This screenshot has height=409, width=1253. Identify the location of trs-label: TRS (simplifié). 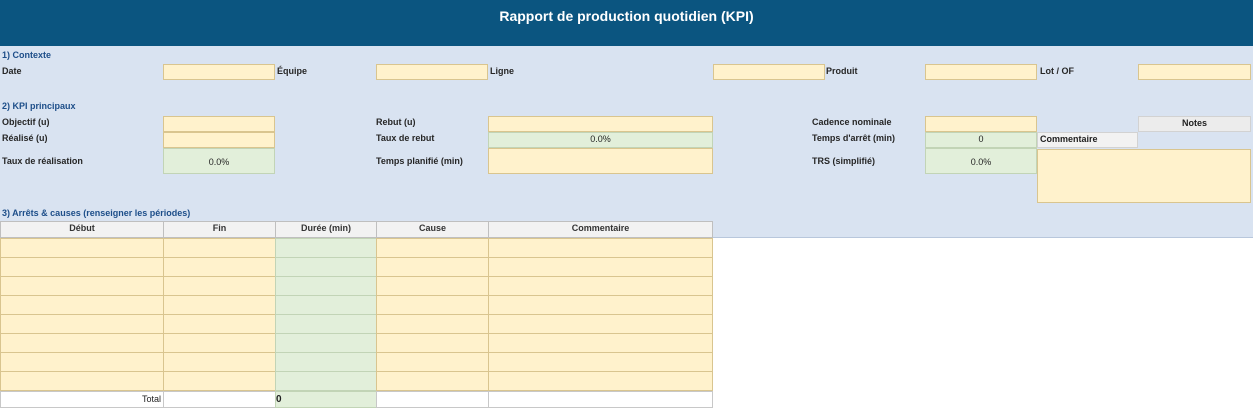
(844, 161).